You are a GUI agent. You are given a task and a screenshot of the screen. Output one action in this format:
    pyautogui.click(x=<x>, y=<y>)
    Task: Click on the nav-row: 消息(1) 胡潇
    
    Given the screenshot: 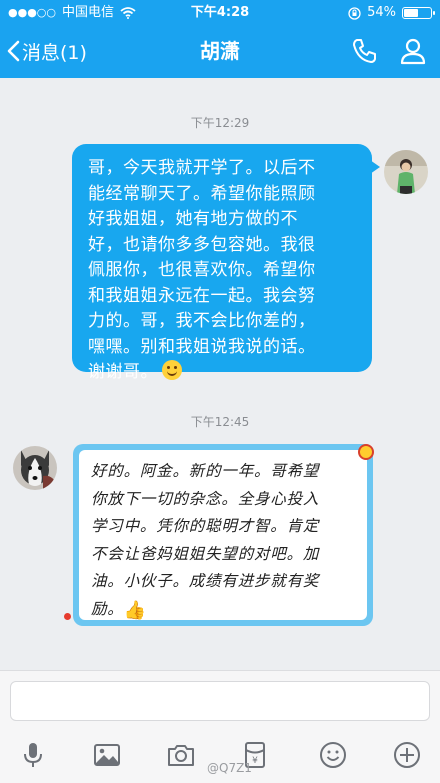 What is the action you would take?
    pyautogui.click(x=220, y=52)
    